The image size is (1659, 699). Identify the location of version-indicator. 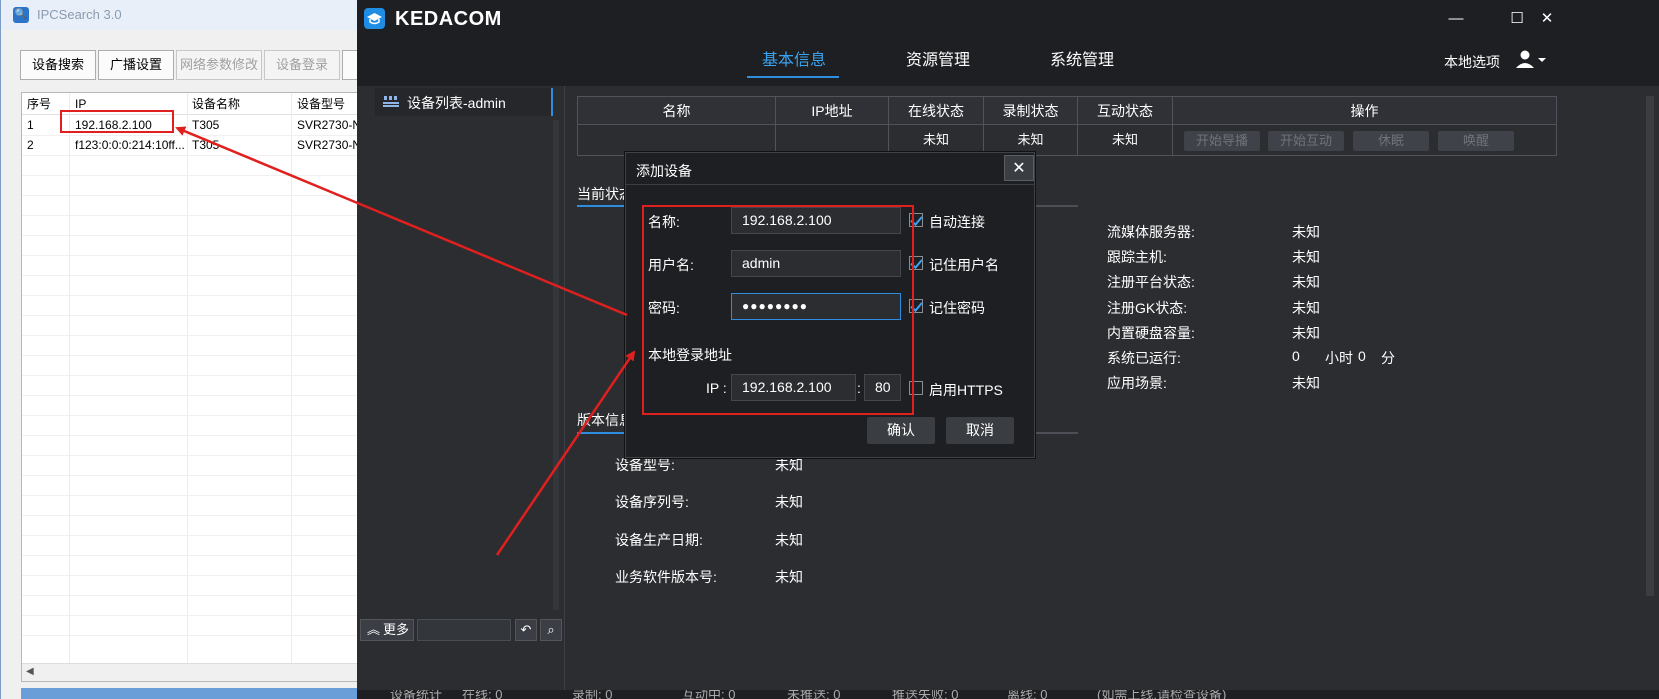
(602, 433).